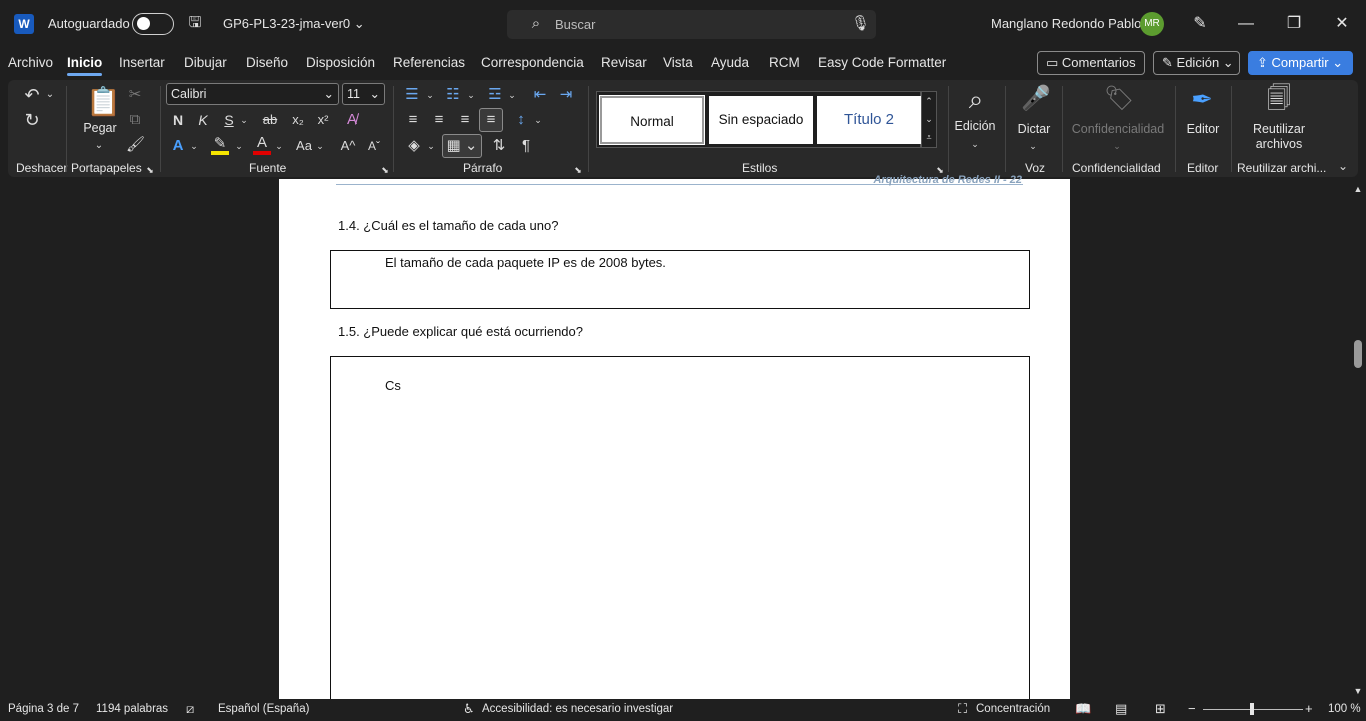  Describe the element at coordinates (453, 95) in the screenshot. I see `numbering-icon: ☷` at that location.